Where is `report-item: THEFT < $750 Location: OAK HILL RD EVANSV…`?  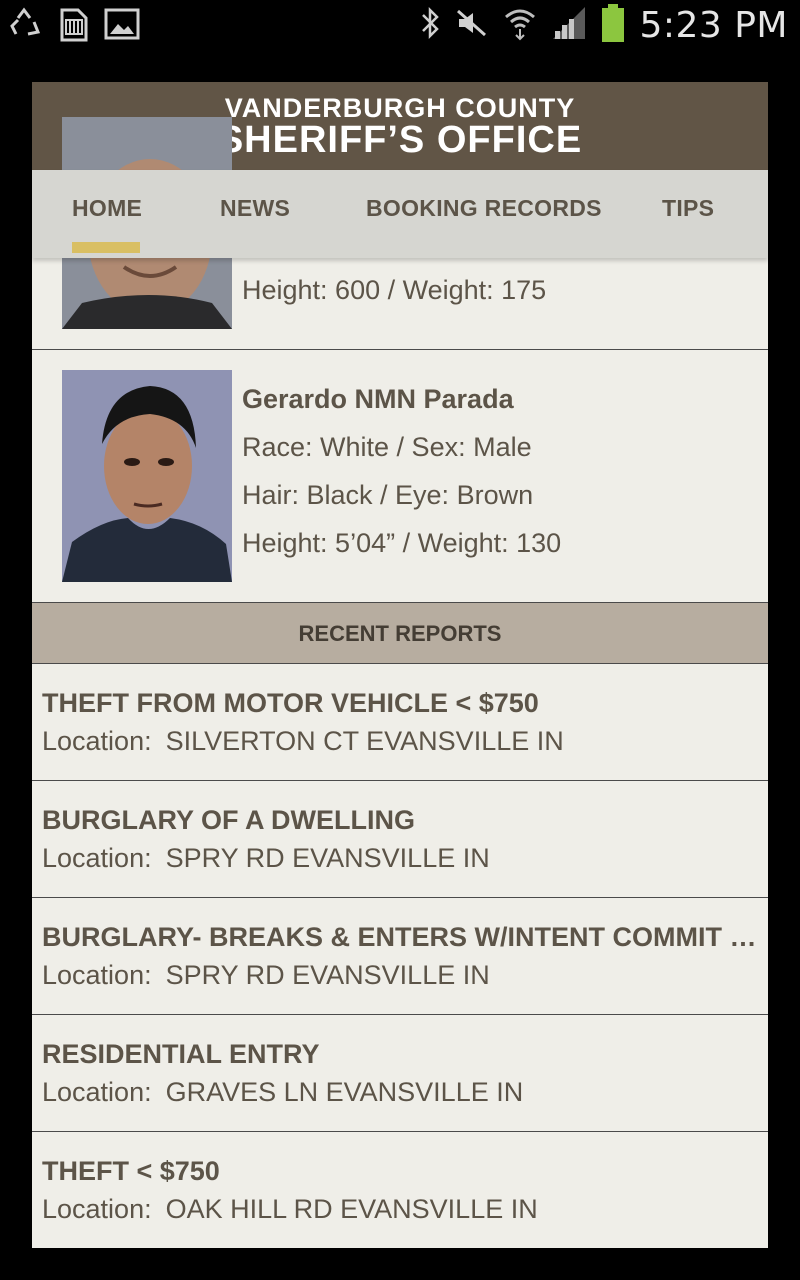 report-item: THEFT < $750 Location: OAK HILL RD EVANSV… is located at coordinates (400, 1190).